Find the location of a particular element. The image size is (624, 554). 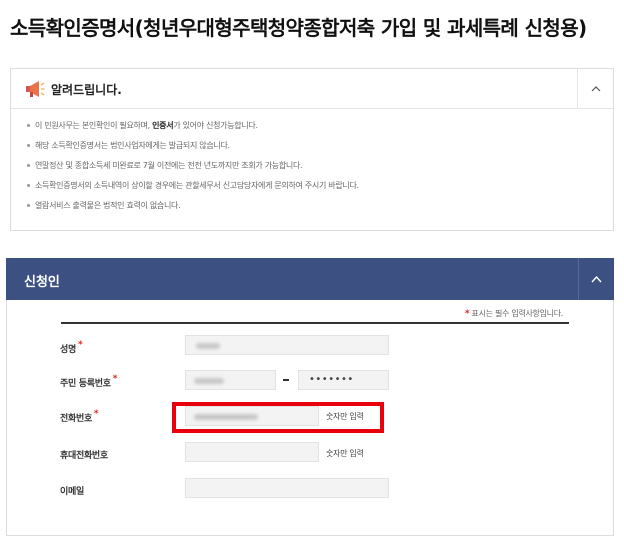

notice-header: 알려드립니다. is located at coordinates (312, 89).